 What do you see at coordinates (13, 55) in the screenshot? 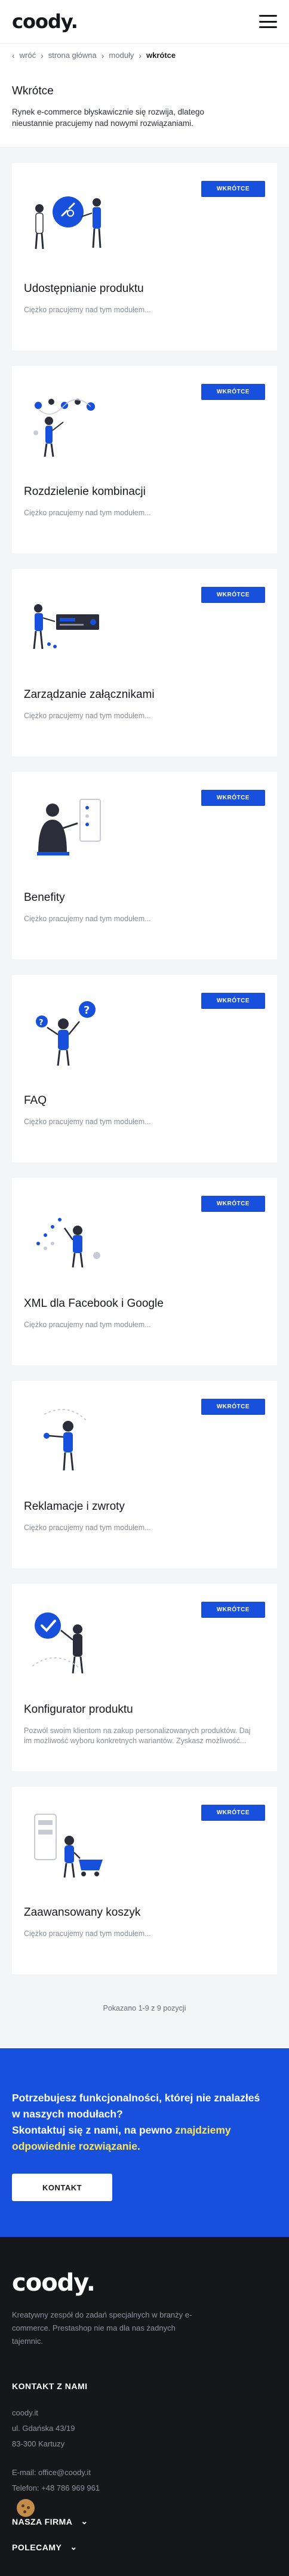
I see `chevron-left-icon: ‹` at bounding box center [13, 55].